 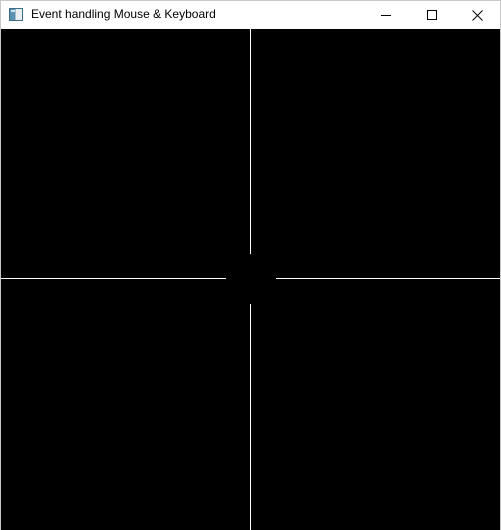 I want to click on title-bar: Event handling Mouse & Keyboard, so click(x=250, y=15).